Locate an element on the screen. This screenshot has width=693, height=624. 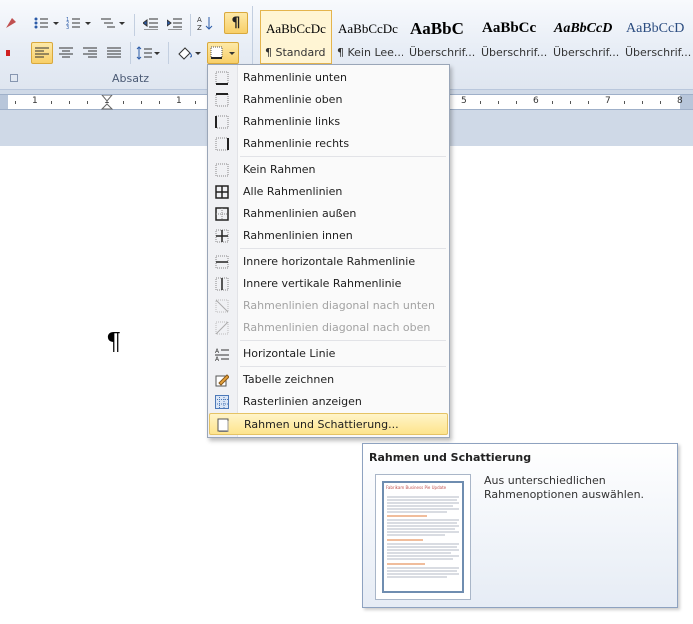
diagonal-up-border-icon is located at coordinates (222, 328).